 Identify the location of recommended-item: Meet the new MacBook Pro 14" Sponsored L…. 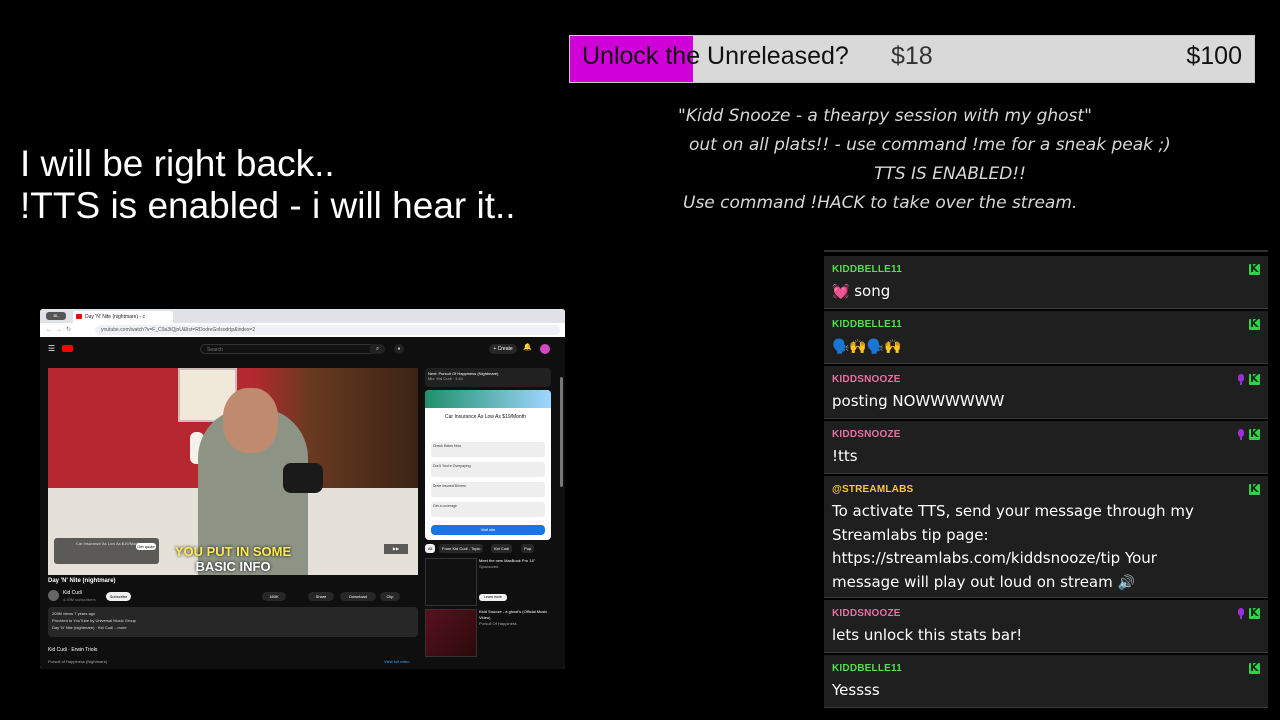
(488, 582).